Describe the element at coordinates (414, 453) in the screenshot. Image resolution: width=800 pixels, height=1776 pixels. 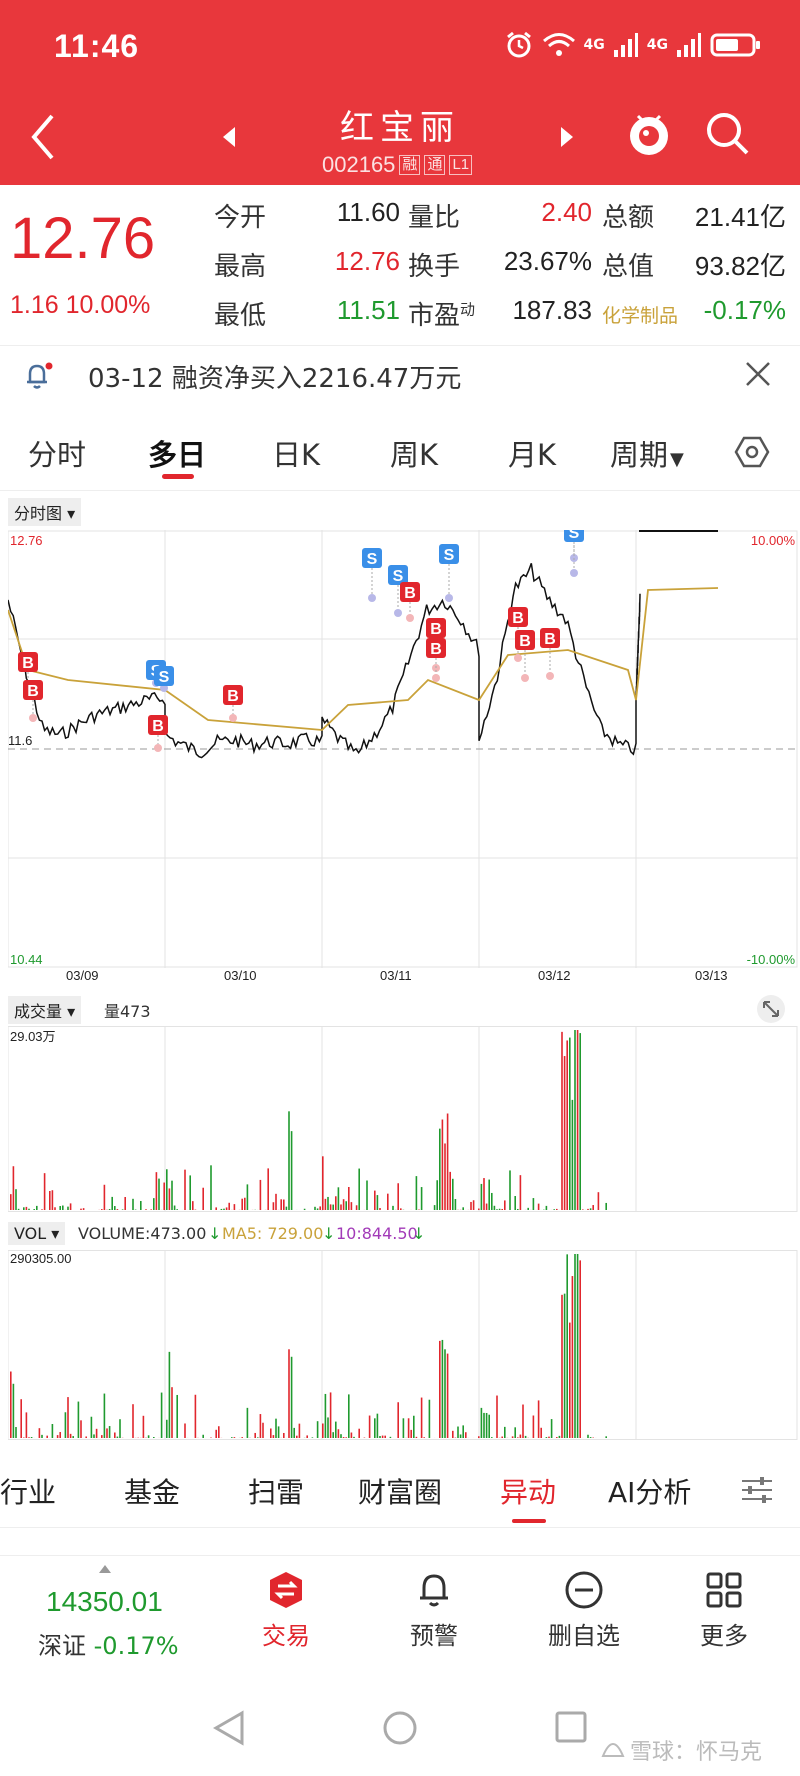
I see `tab-weekly-k: 周K` at that location.